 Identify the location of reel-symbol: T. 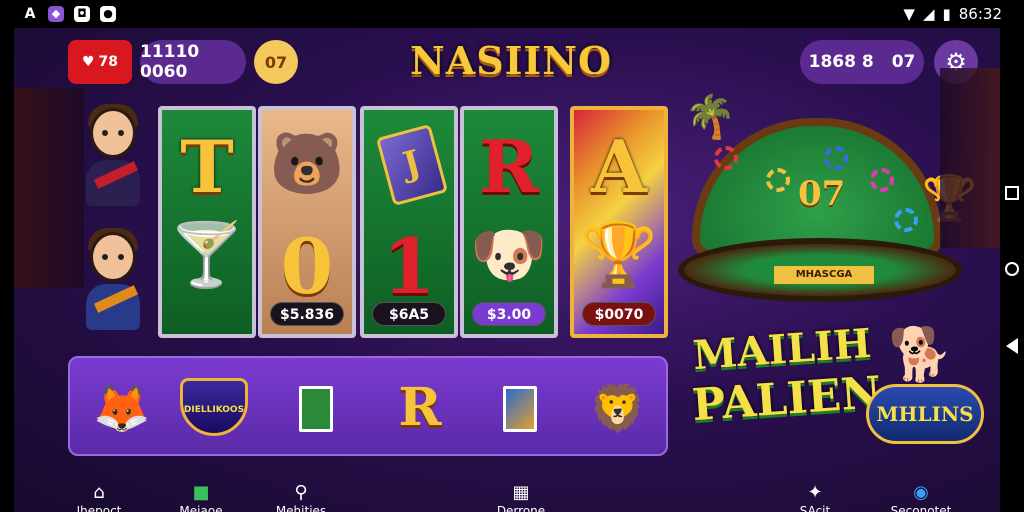
(207, 166).